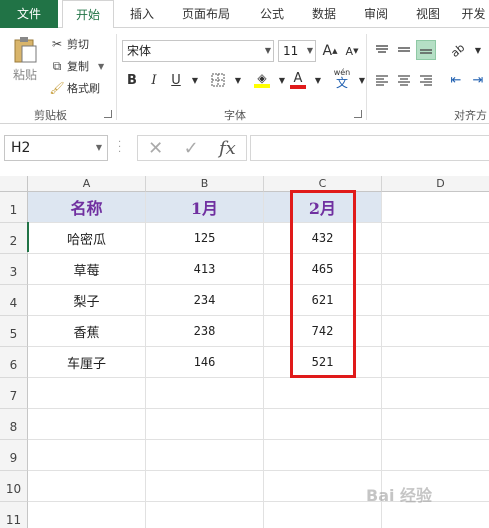 The width and height of the screenshot is (489, 528). Describe the element at coordinates (14, 238) in the screenshot. I see `row-header-2: 2` at that location.